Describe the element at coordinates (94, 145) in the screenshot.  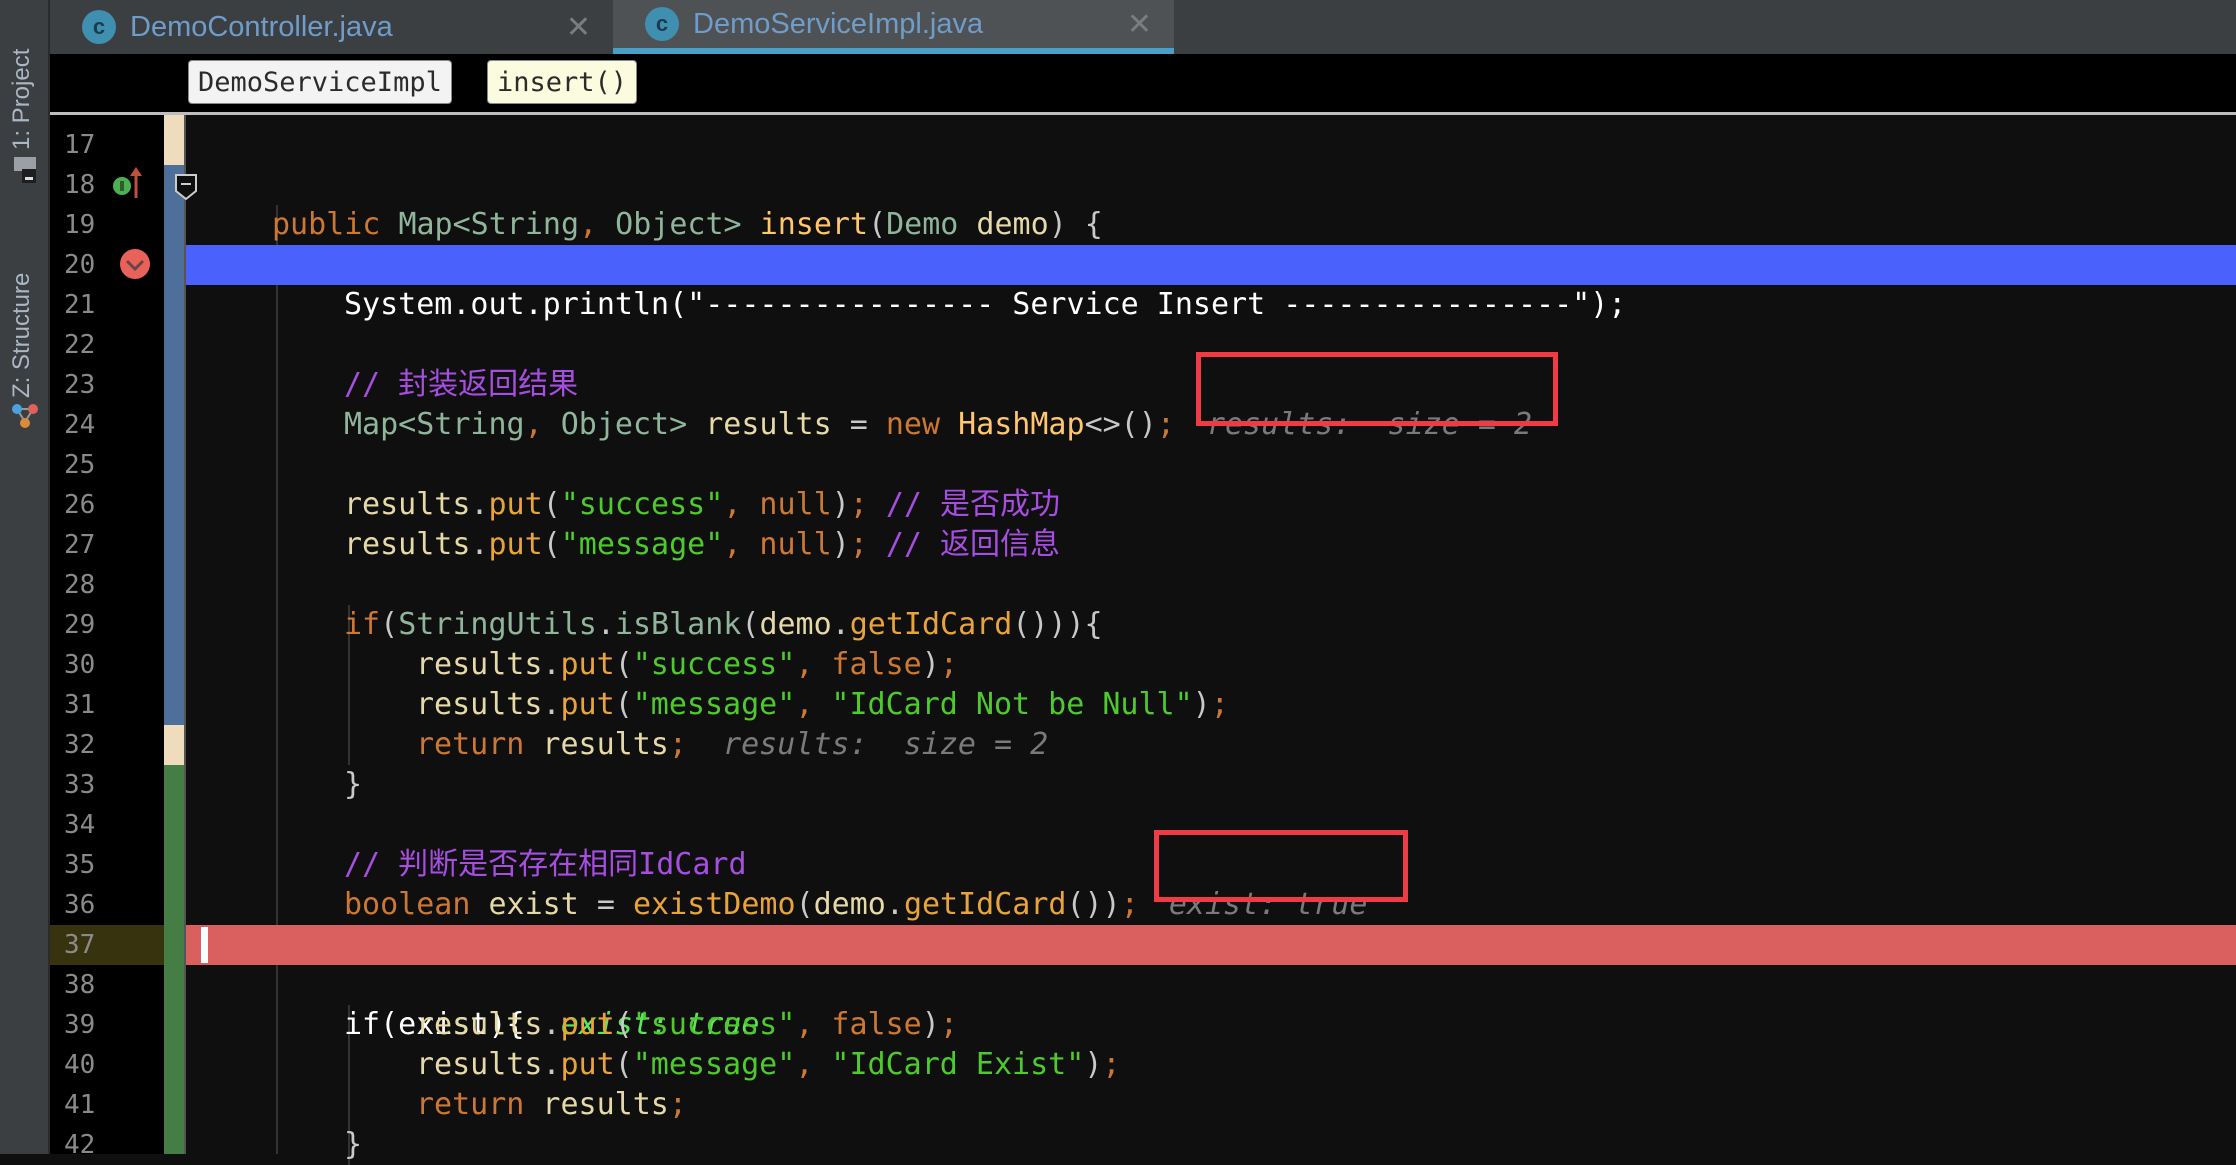
I see `line-number: 17` at that location.